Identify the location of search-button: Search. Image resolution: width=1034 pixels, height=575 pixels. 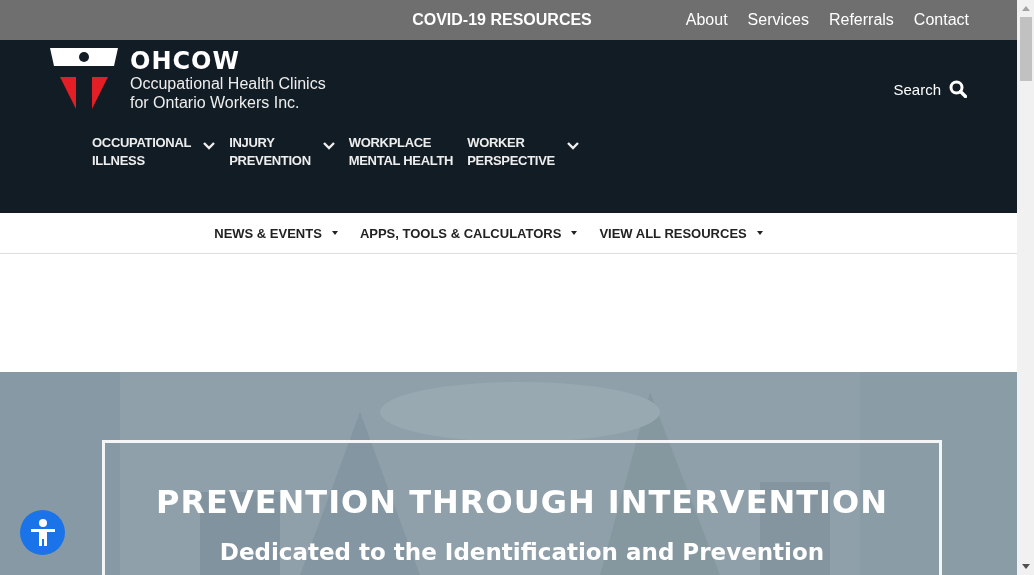
(930, 89).